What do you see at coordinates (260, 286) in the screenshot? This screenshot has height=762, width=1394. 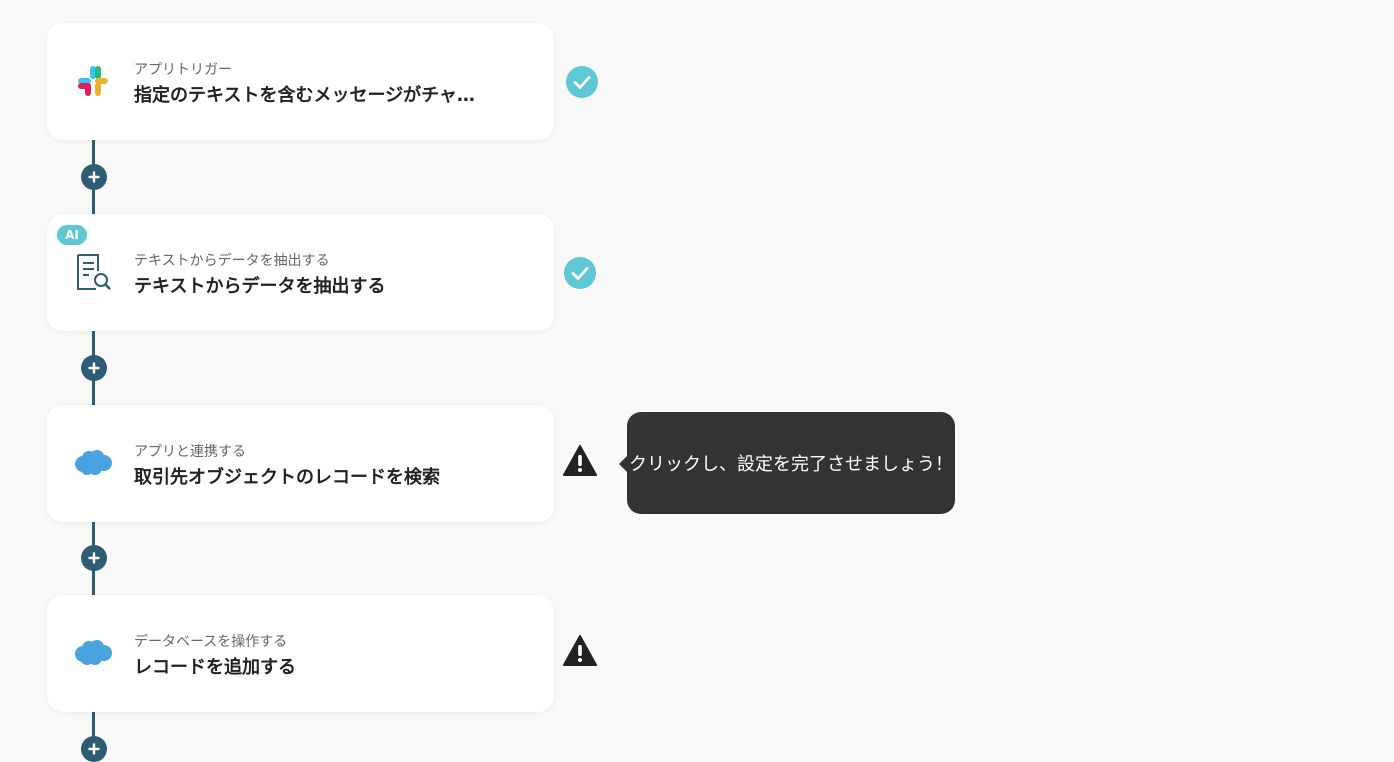 I see `step-title: テキストからデータを抽出する` at bounding box center [260, 286].